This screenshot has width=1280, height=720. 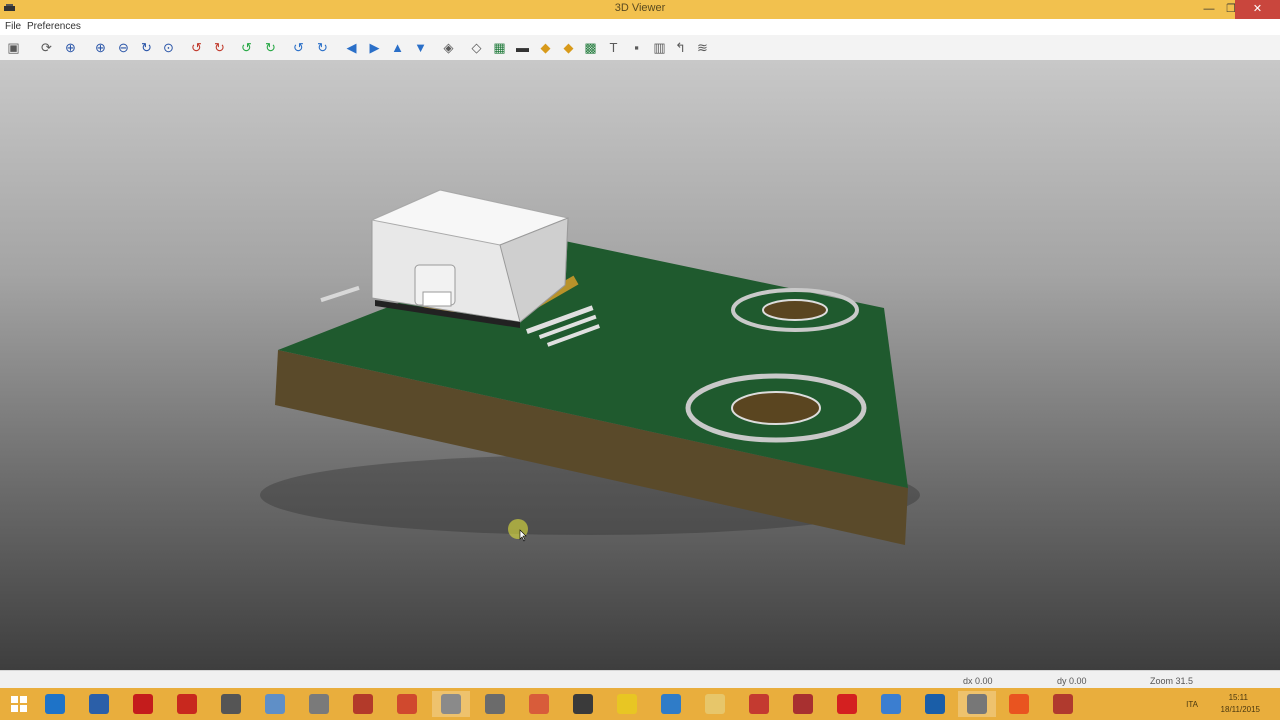 I want to click on close-button: ✕, so click(x=1257, y=9).